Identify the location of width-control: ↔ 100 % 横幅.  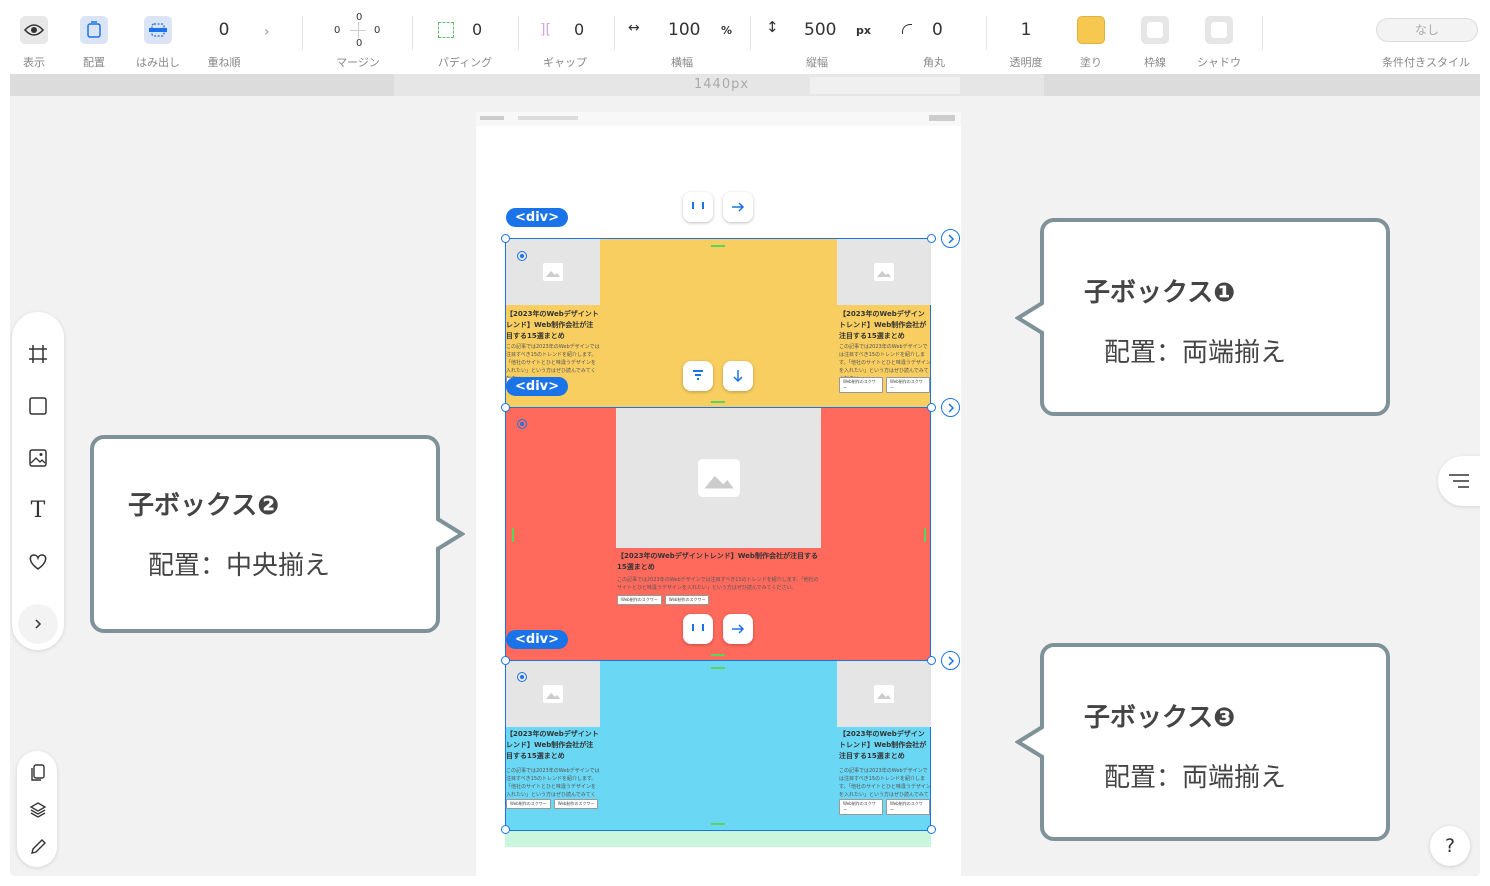
(682, 42).